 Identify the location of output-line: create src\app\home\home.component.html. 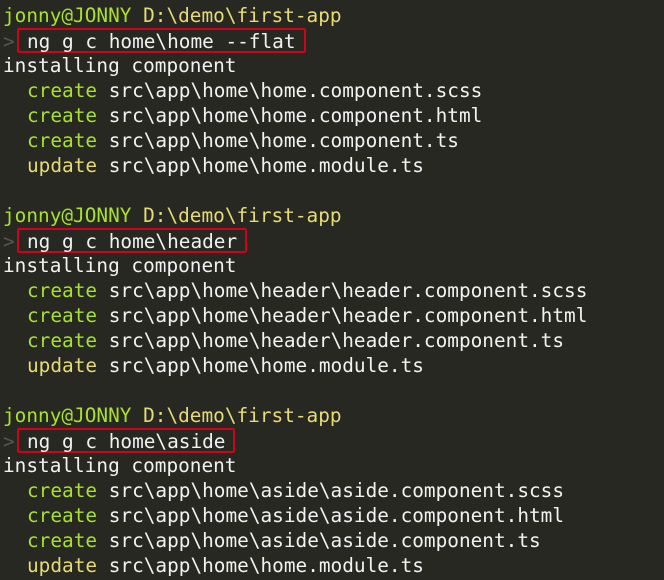
(332, 115).